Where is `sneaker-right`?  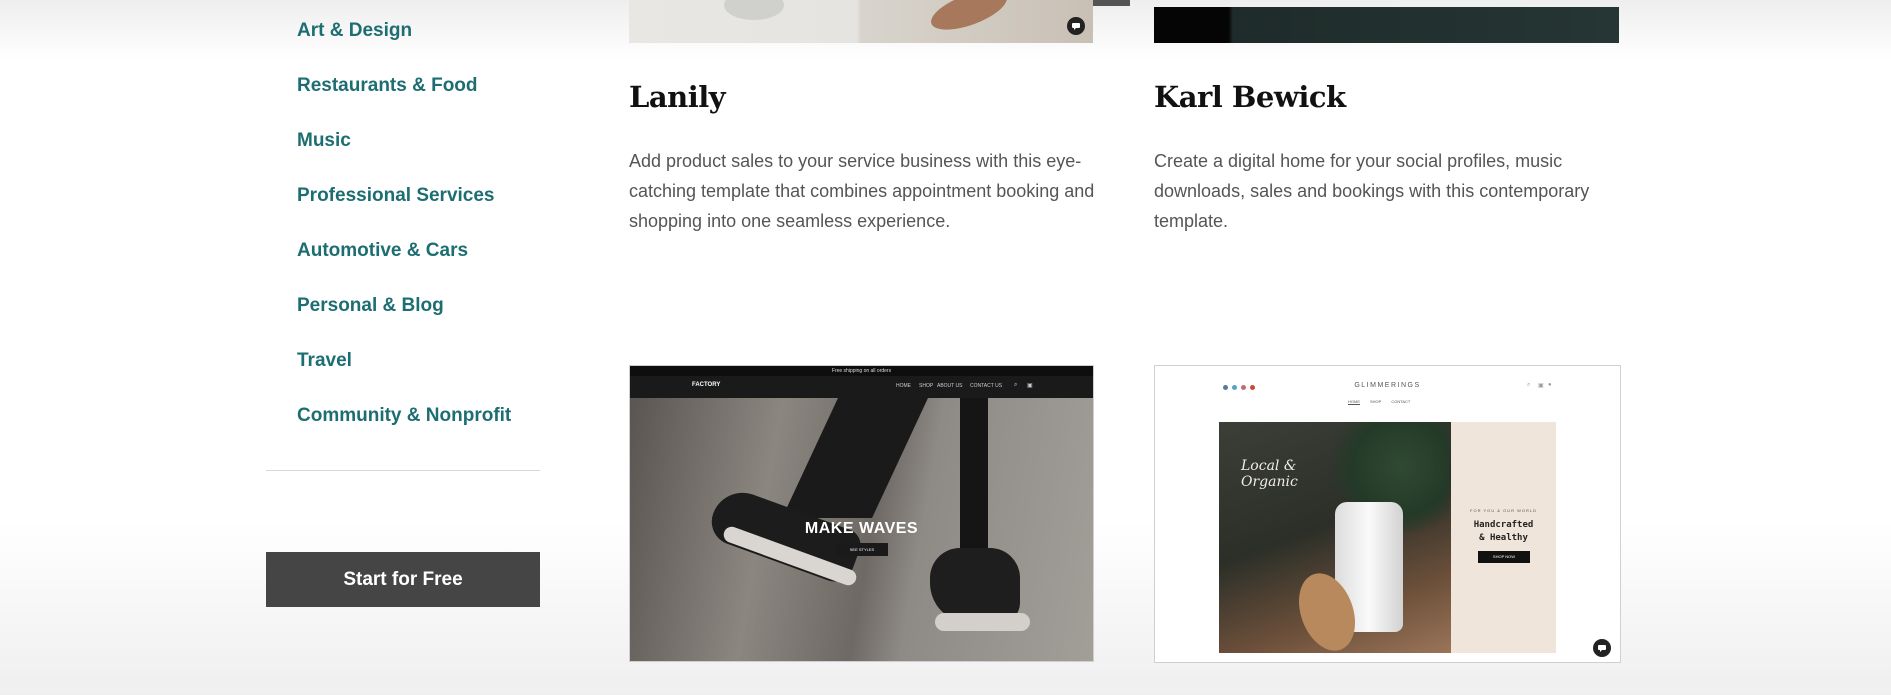
sneaker-right is located at coordinates (975, 585).